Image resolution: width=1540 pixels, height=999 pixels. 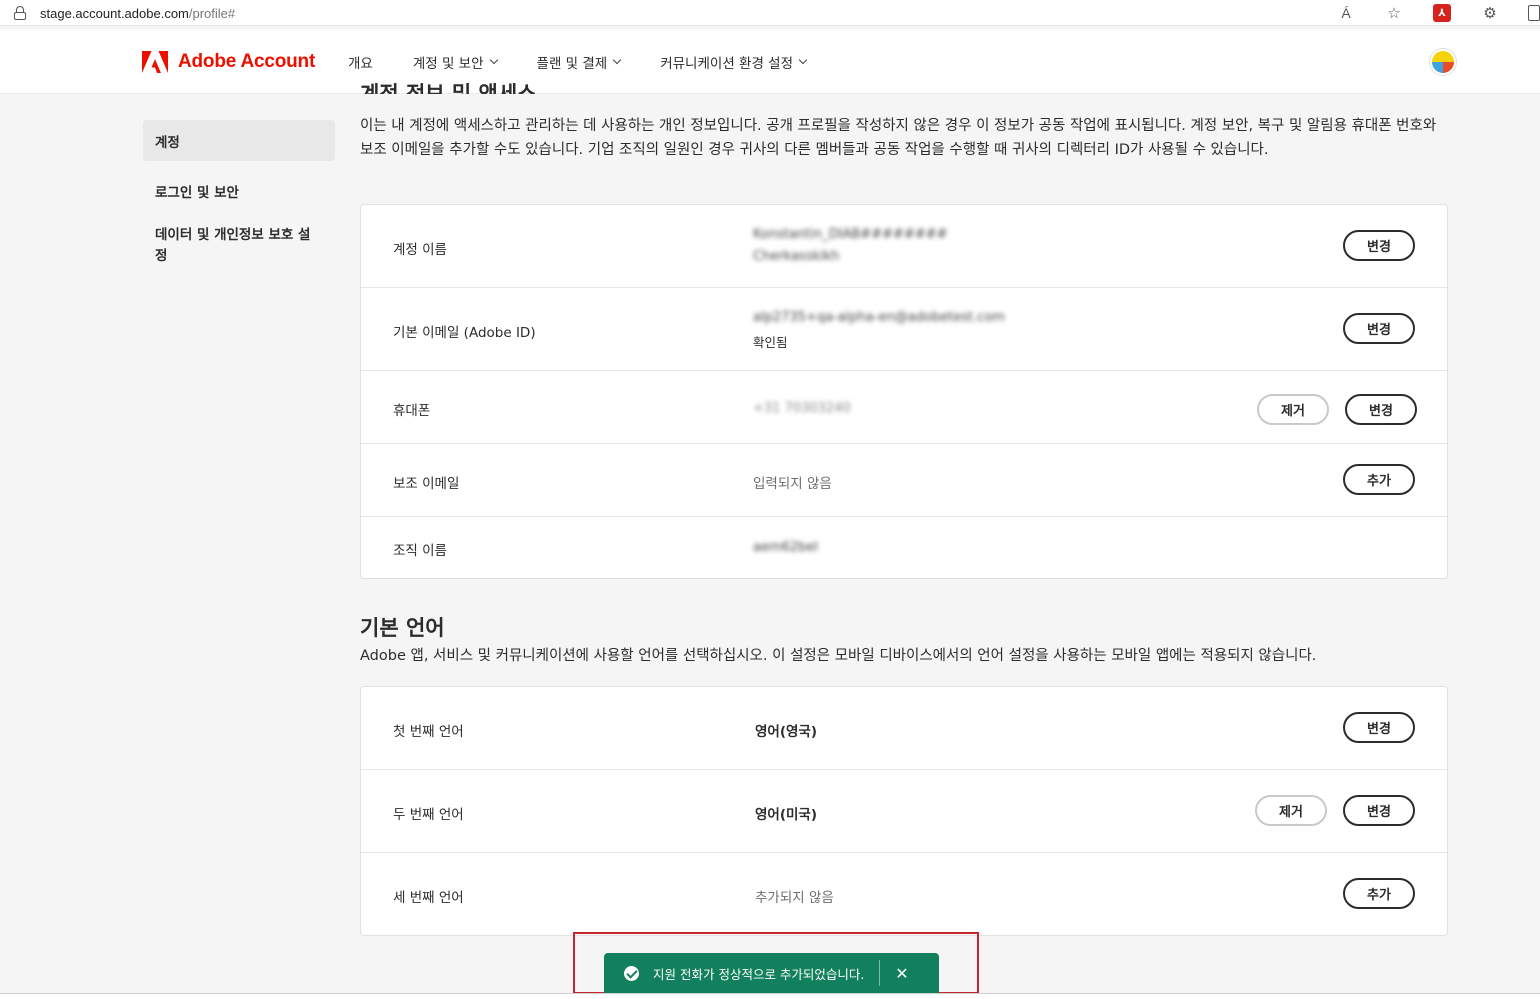 I want to click on account-name-value: Konstantin_DIAB########, so click(x=850, y=234).